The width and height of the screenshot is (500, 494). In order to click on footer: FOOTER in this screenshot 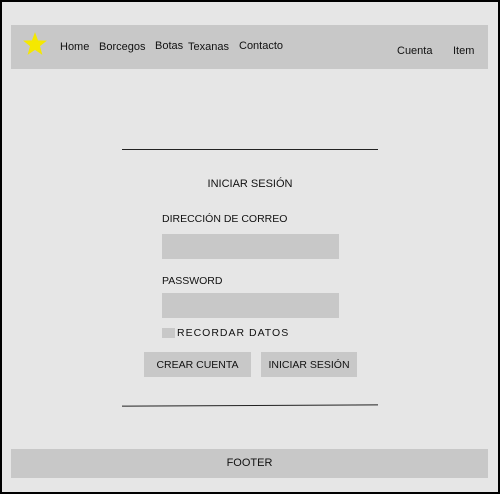, I will do `click(249, 463)`.